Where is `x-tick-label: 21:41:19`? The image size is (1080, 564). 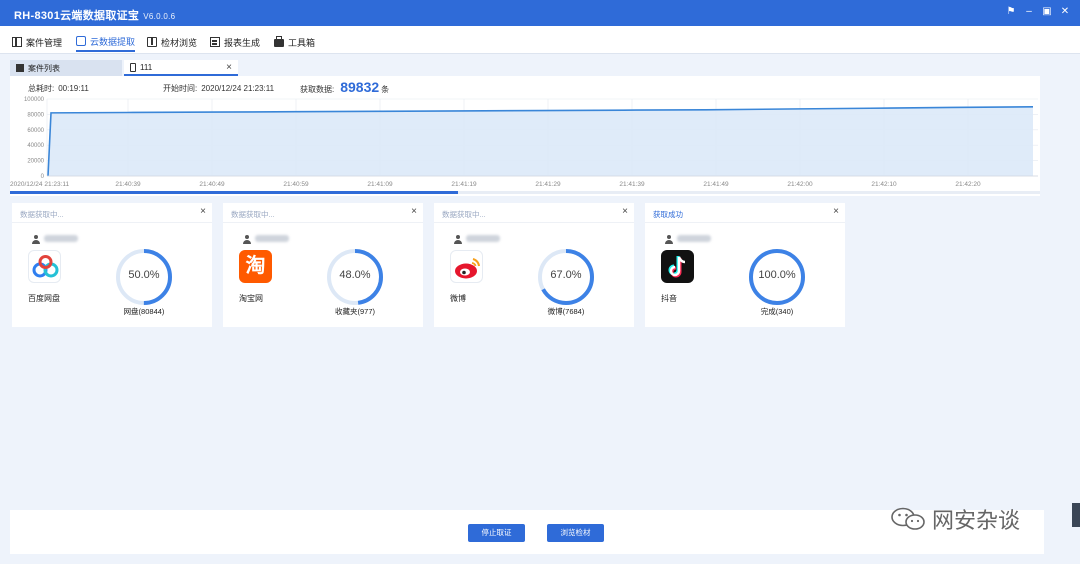
x-tick-label: 21:41:19 is located at coordinates (464, 184).